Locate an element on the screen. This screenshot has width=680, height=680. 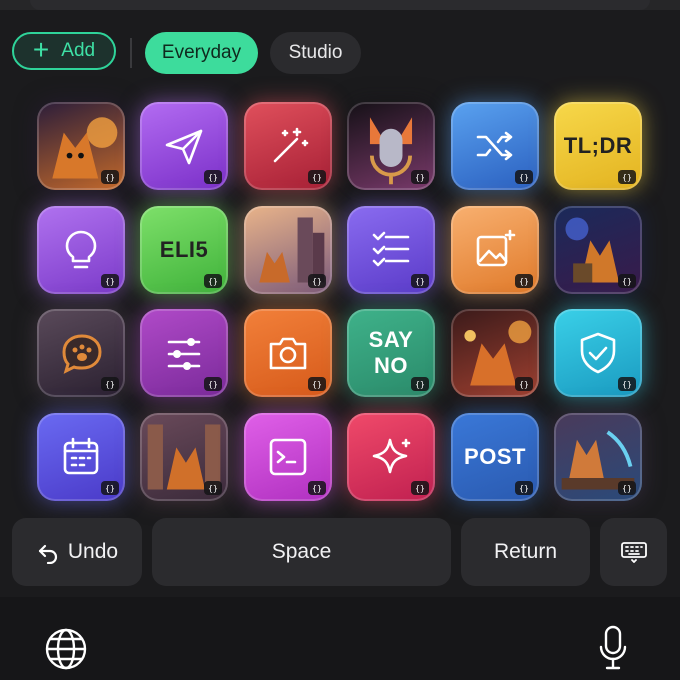
eli5-prompt-tile: ELI5 {} is located at coordinates (184, 250).